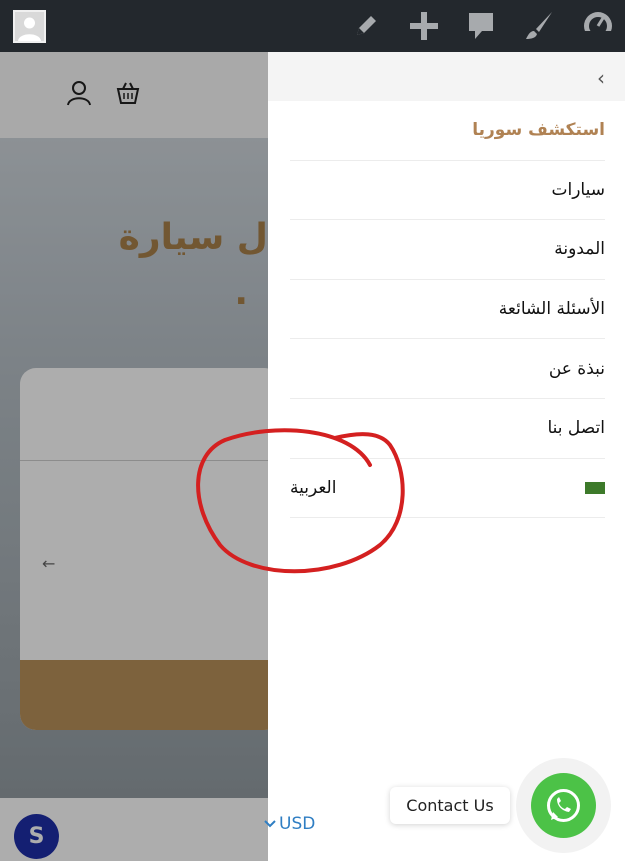 The height and width of the screenshot is (861, 625). What do you see at coordinates (447, 489) in the screenshot?
I see `language-switcher: العربية` at bounding box center [447, 489].